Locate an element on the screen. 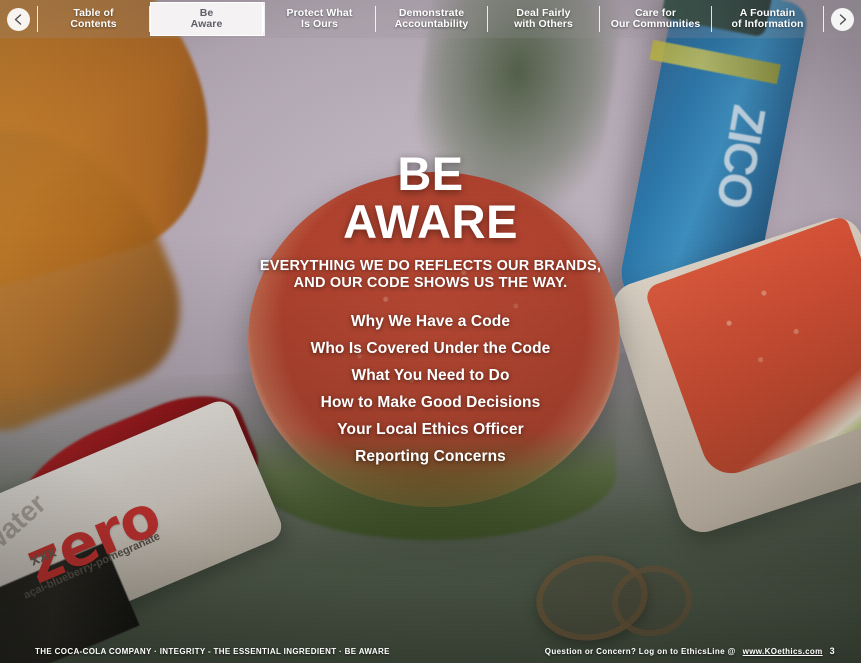  previous-page-button is located at coordinates (18, 19).